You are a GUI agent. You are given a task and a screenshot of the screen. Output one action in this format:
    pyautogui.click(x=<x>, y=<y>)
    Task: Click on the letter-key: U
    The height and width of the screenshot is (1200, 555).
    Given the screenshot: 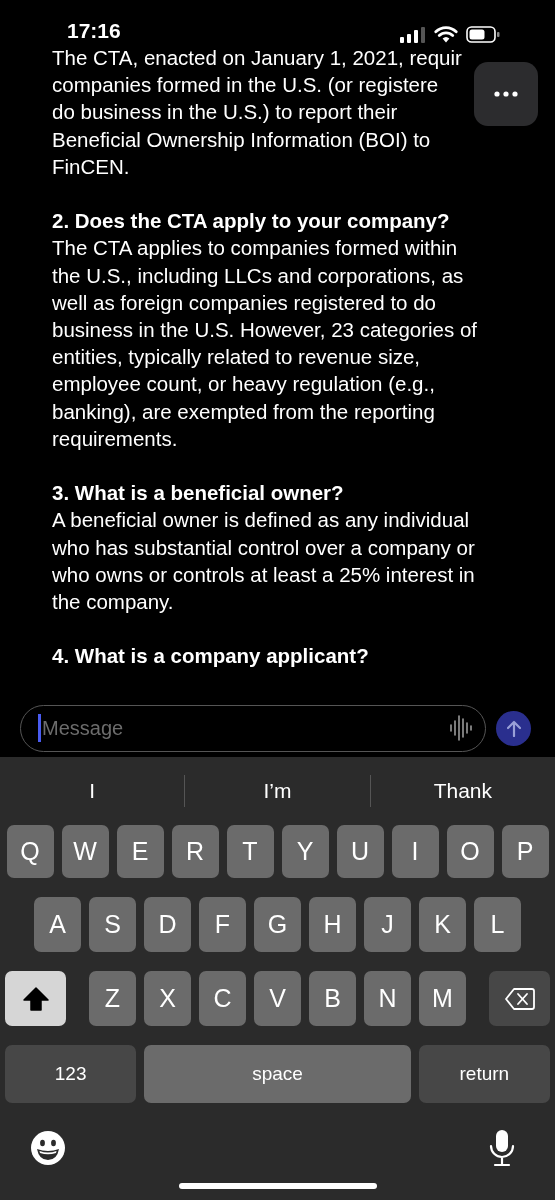 What is the action you would take?
    pyautogui.click(x=360, y=851)
    